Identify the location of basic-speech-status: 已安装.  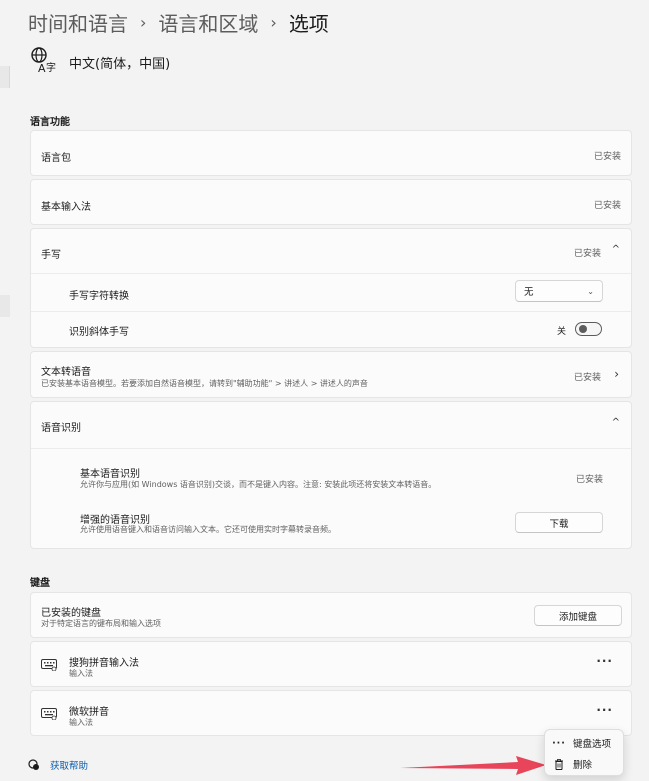
(589, 480).